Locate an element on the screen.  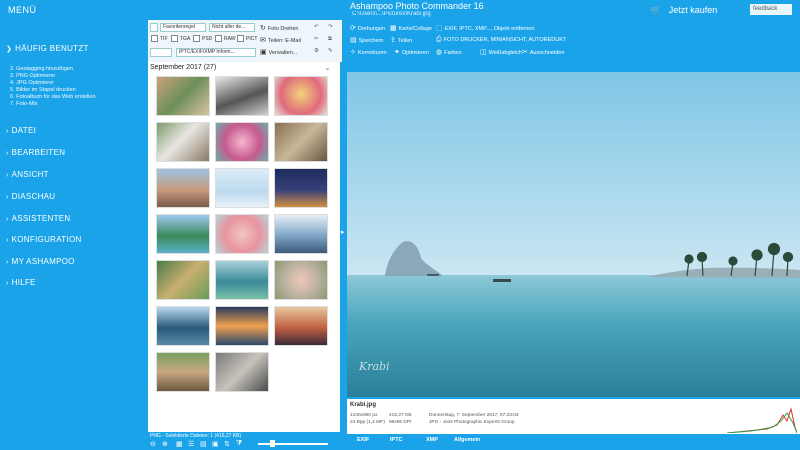
optimize-button: ✦ Optimieren is located at coordinates (411, 52).